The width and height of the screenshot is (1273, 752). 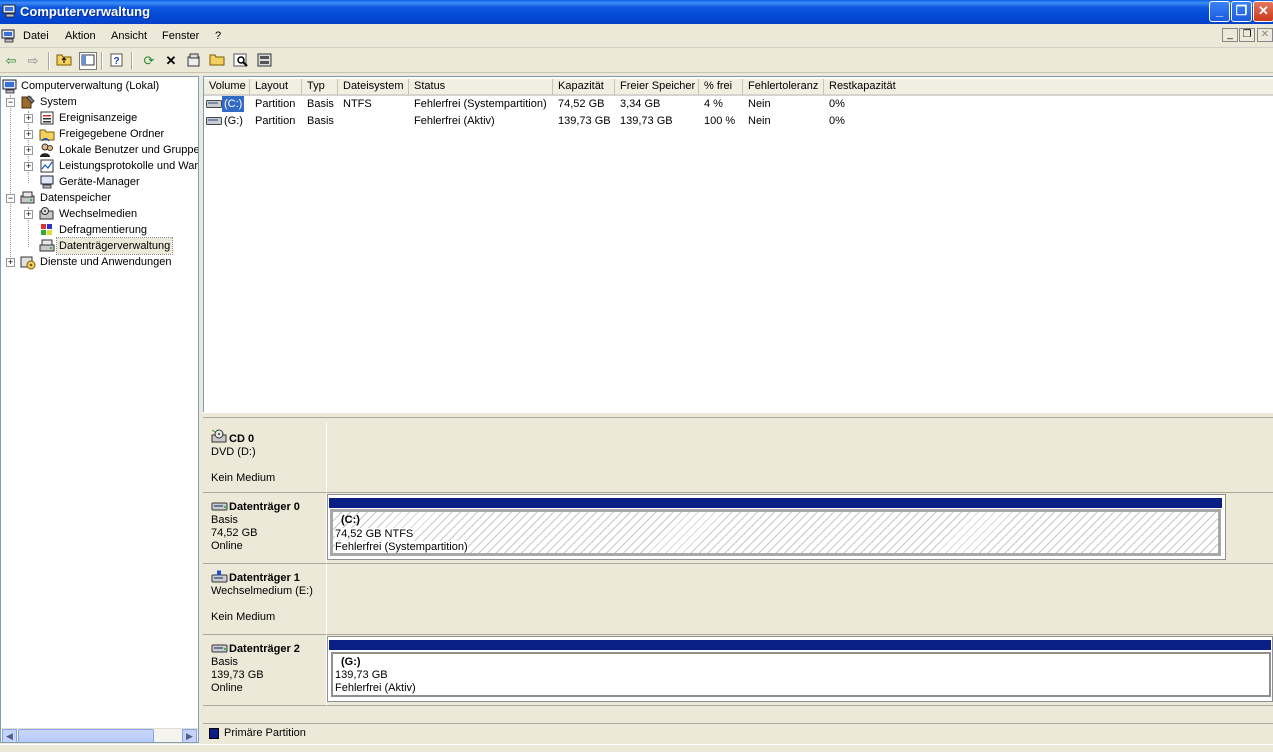 What do you see at coordinates (90, 86) in the screenshot?
I see `tree-label-root: Computerverwaltung (Lokal)` at bounding box center [90, 86].